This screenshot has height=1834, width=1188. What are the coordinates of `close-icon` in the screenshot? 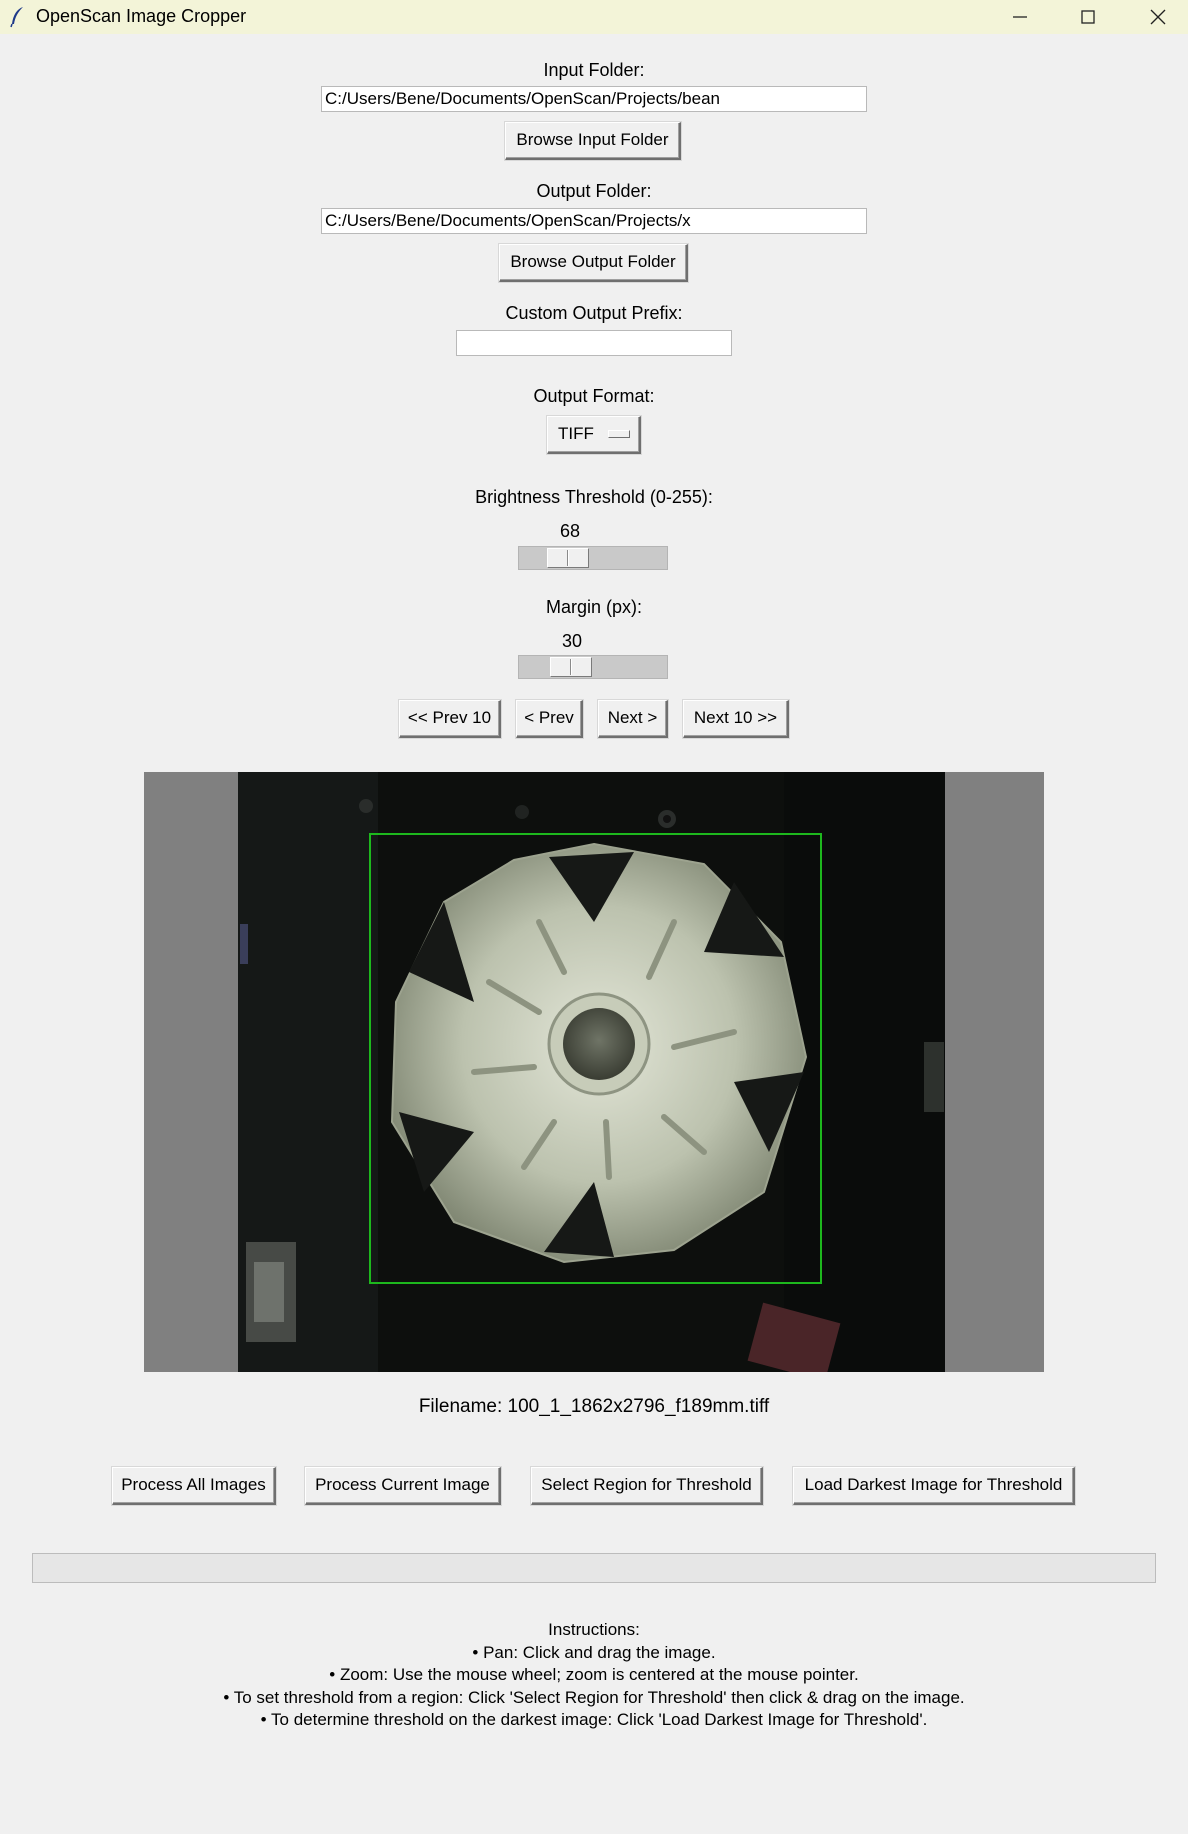 It's located at (1158, 17).